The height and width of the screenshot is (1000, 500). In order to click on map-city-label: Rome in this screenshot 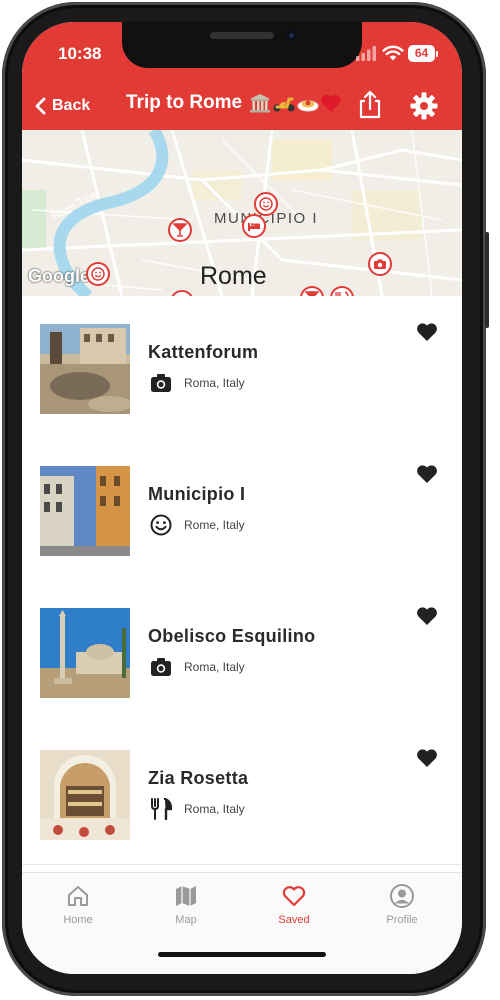, I will do `click(233, 276)`.